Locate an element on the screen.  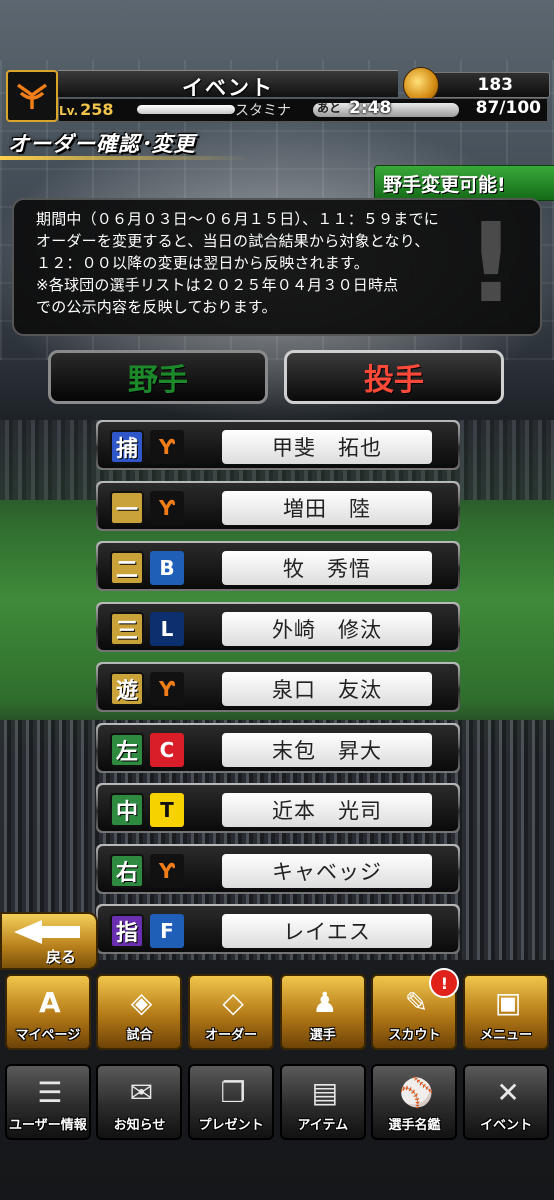
menu-label: ユーザー情報 is located at coordinates (47, 1125).